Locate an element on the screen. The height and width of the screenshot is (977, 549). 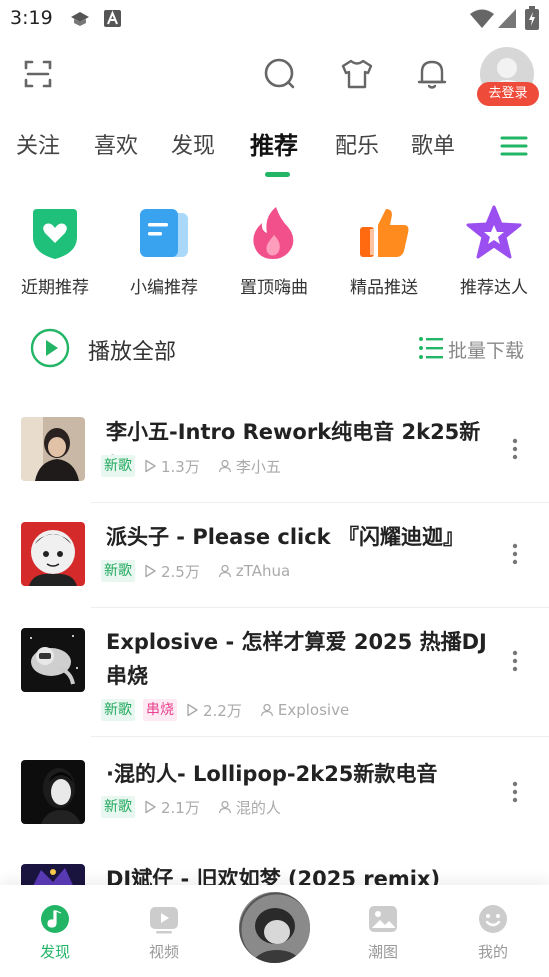
login-button: 去登录 is located at coordinates (508, 94).